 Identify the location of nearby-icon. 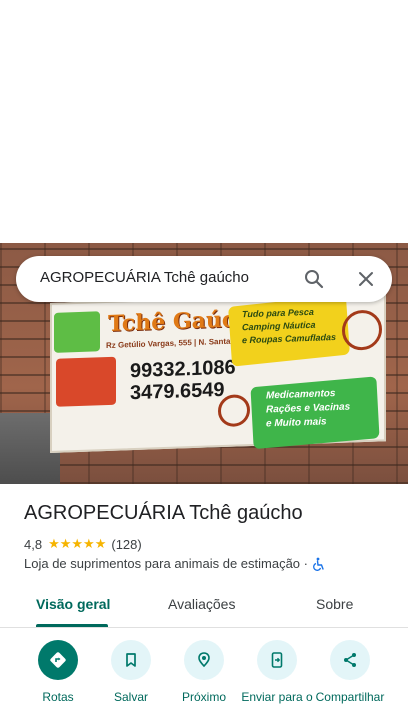
(204, 660).